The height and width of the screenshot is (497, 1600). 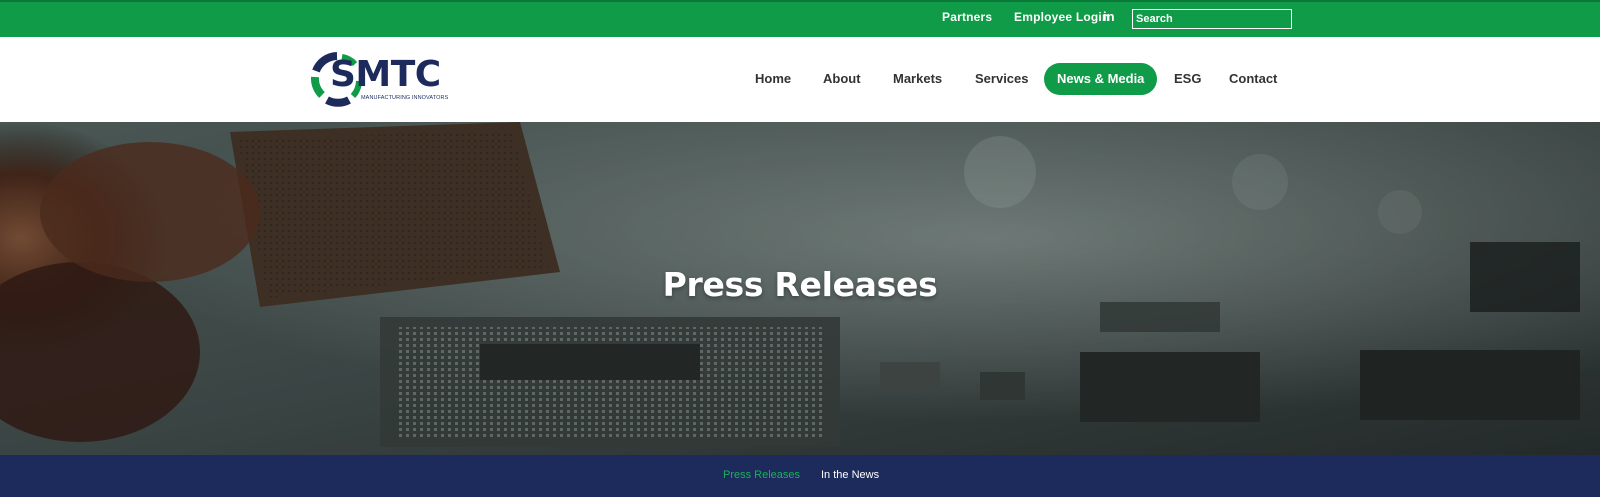 What do you see at coordinates (1110, 17) in the screenshot?
I see `linkedin-icon: in` at bounding box center [1110, 17].